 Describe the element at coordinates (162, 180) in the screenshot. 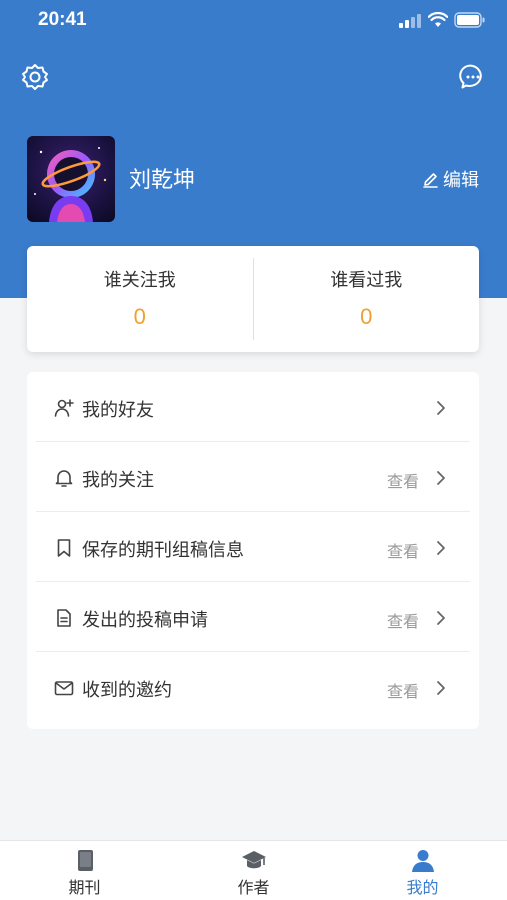

I see `user-name: 刘乾坤` at that location.